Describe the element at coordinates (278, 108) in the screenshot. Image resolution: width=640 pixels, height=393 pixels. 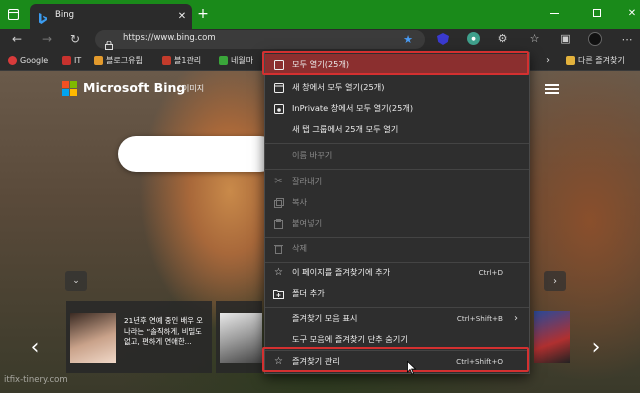
I see `inprivate-icon` at that location.